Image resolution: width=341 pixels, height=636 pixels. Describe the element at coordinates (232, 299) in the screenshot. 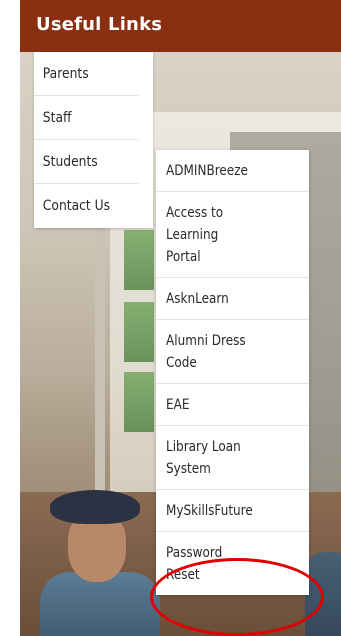

I see `submenu-item-asknlearn: AsknLearn` at that location.